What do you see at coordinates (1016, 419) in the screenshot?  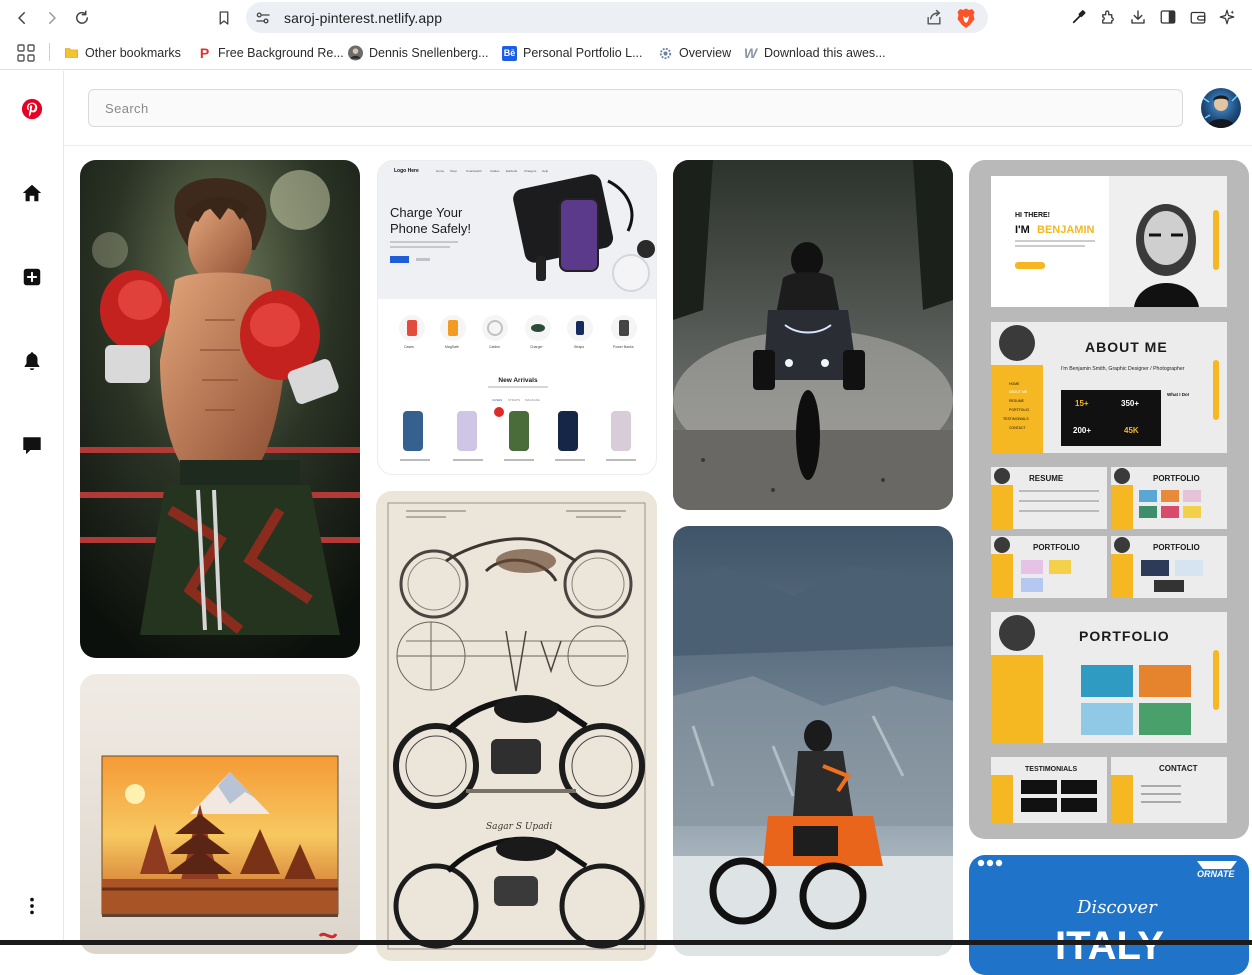 I see `menu-testimonials: TESTIMONIALS` at bounding box center [1016, 419].